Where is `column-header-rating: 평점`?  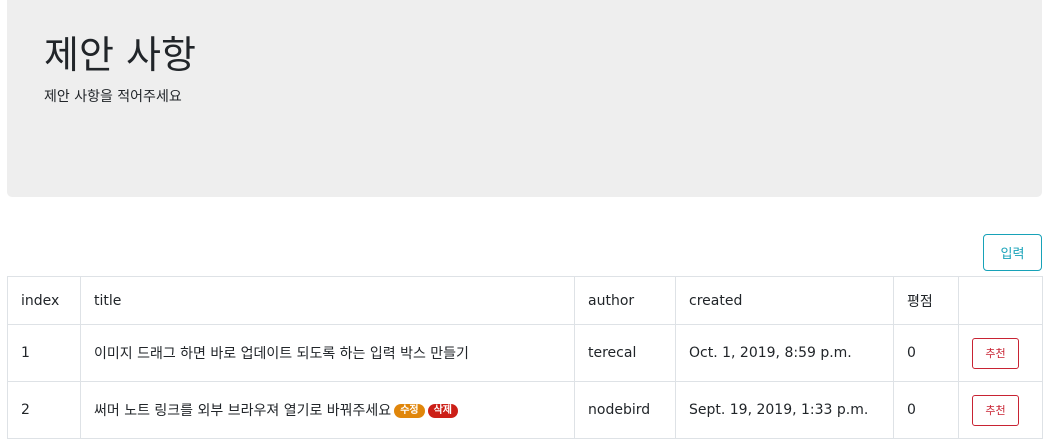 column-header-rating: 평점 is located at coordinates (926, 300).